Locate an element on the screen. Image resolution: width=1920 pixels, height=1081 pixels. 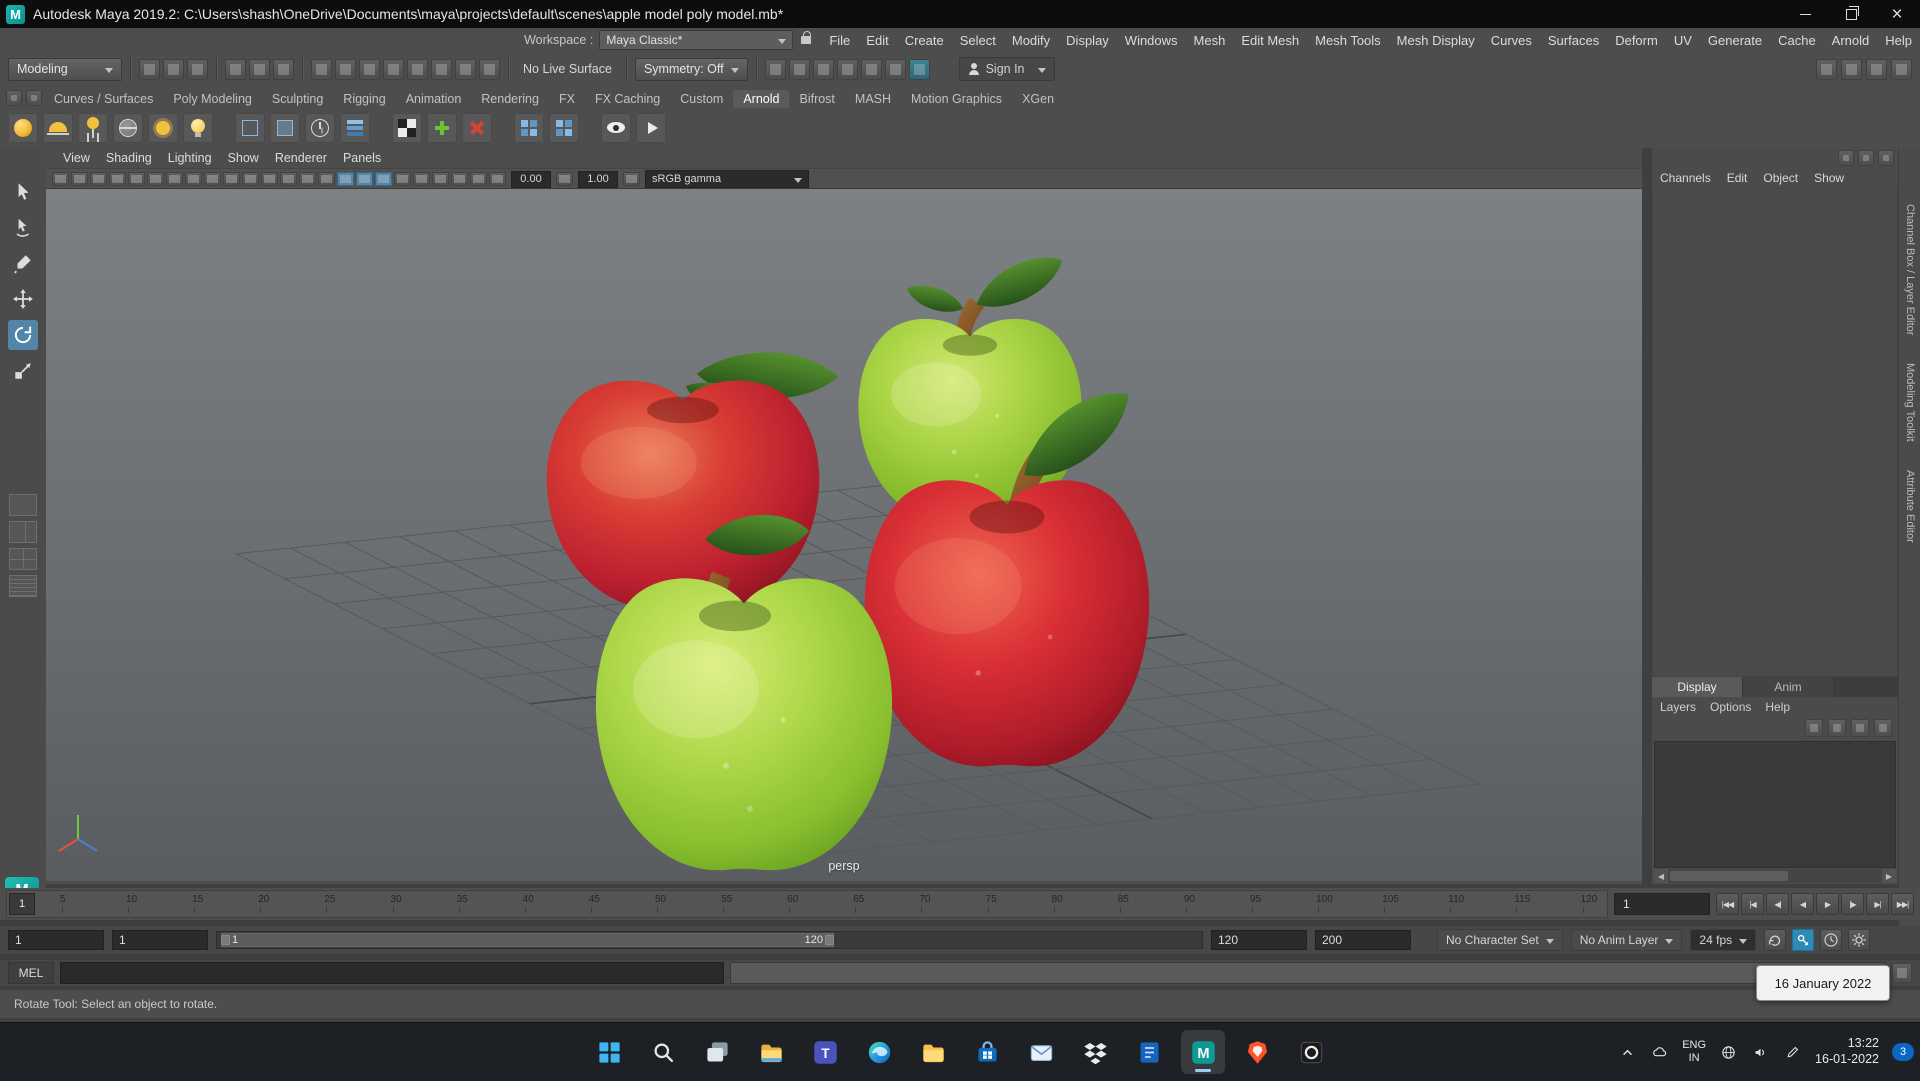
panel-divider is located at coordinates (1647, 516).